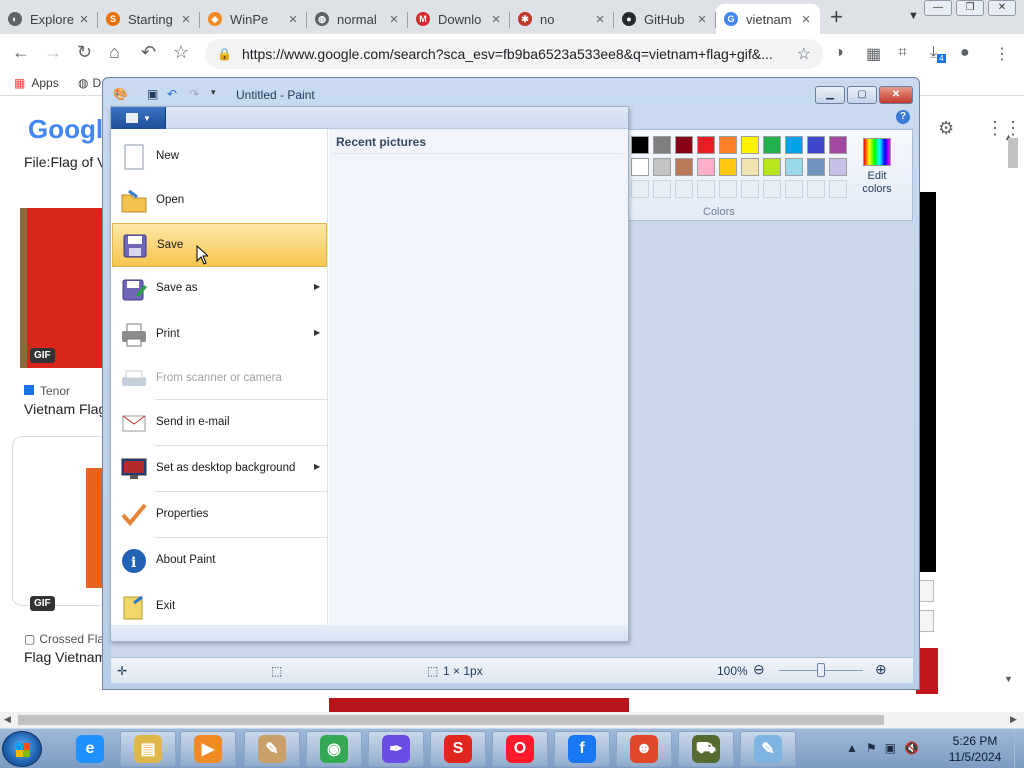 The image size is (1024, 768). What do you see at coordinates (138, 118) in the screenshot?
I see `file-menu-tab-button: ▼` at bounding box center [138, 118].